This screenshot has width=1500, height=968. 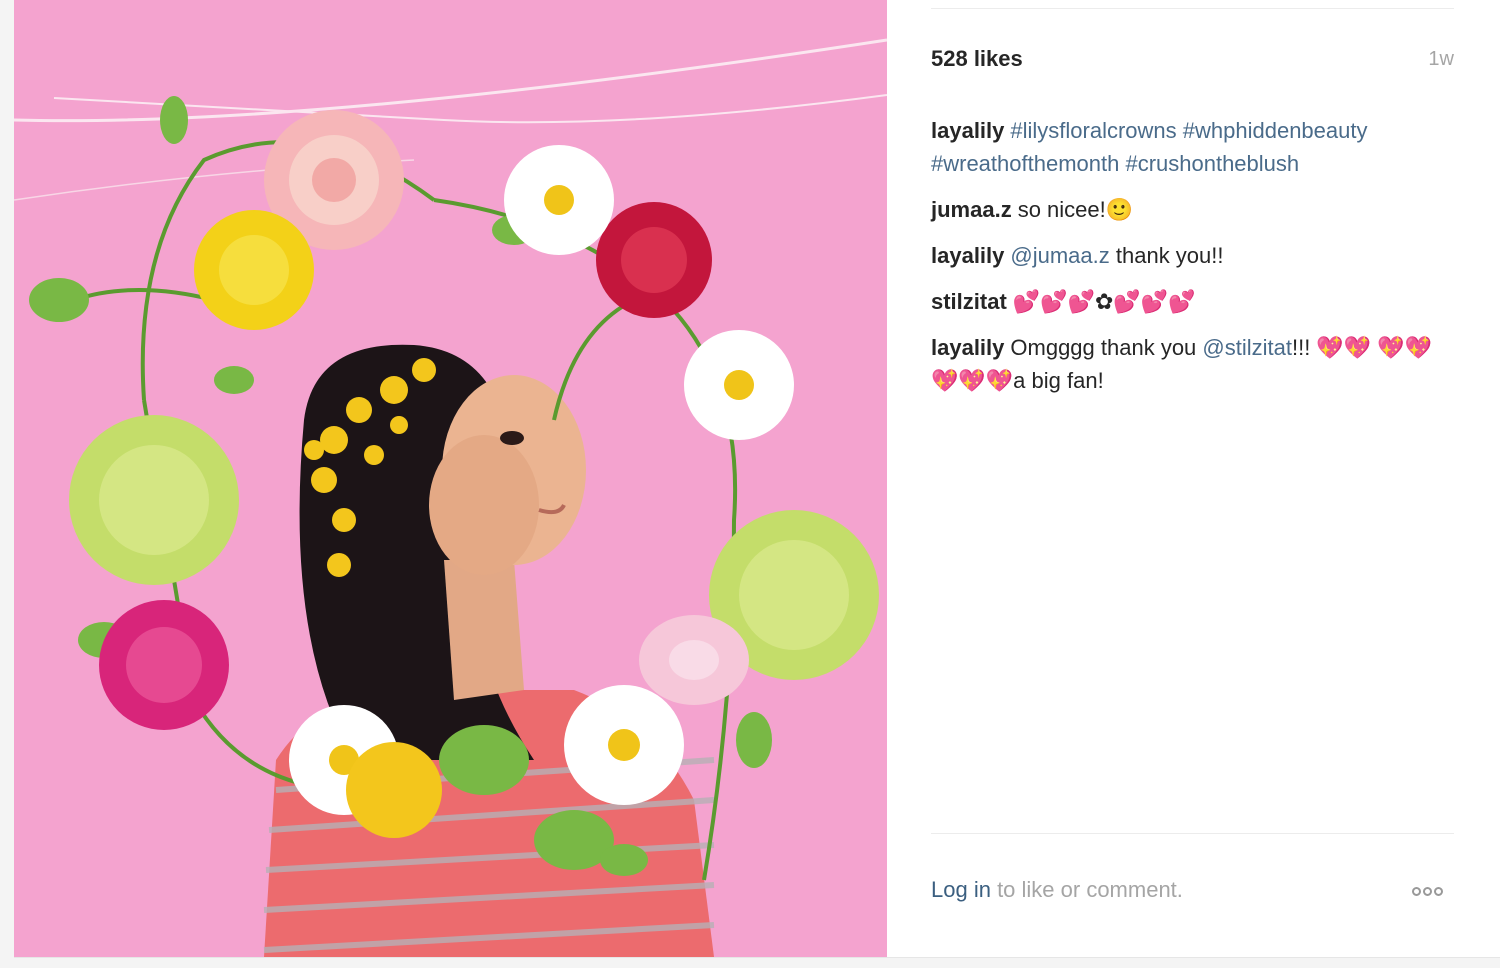 I want to click on post-age: 1w, so click(x=1441, y=59).